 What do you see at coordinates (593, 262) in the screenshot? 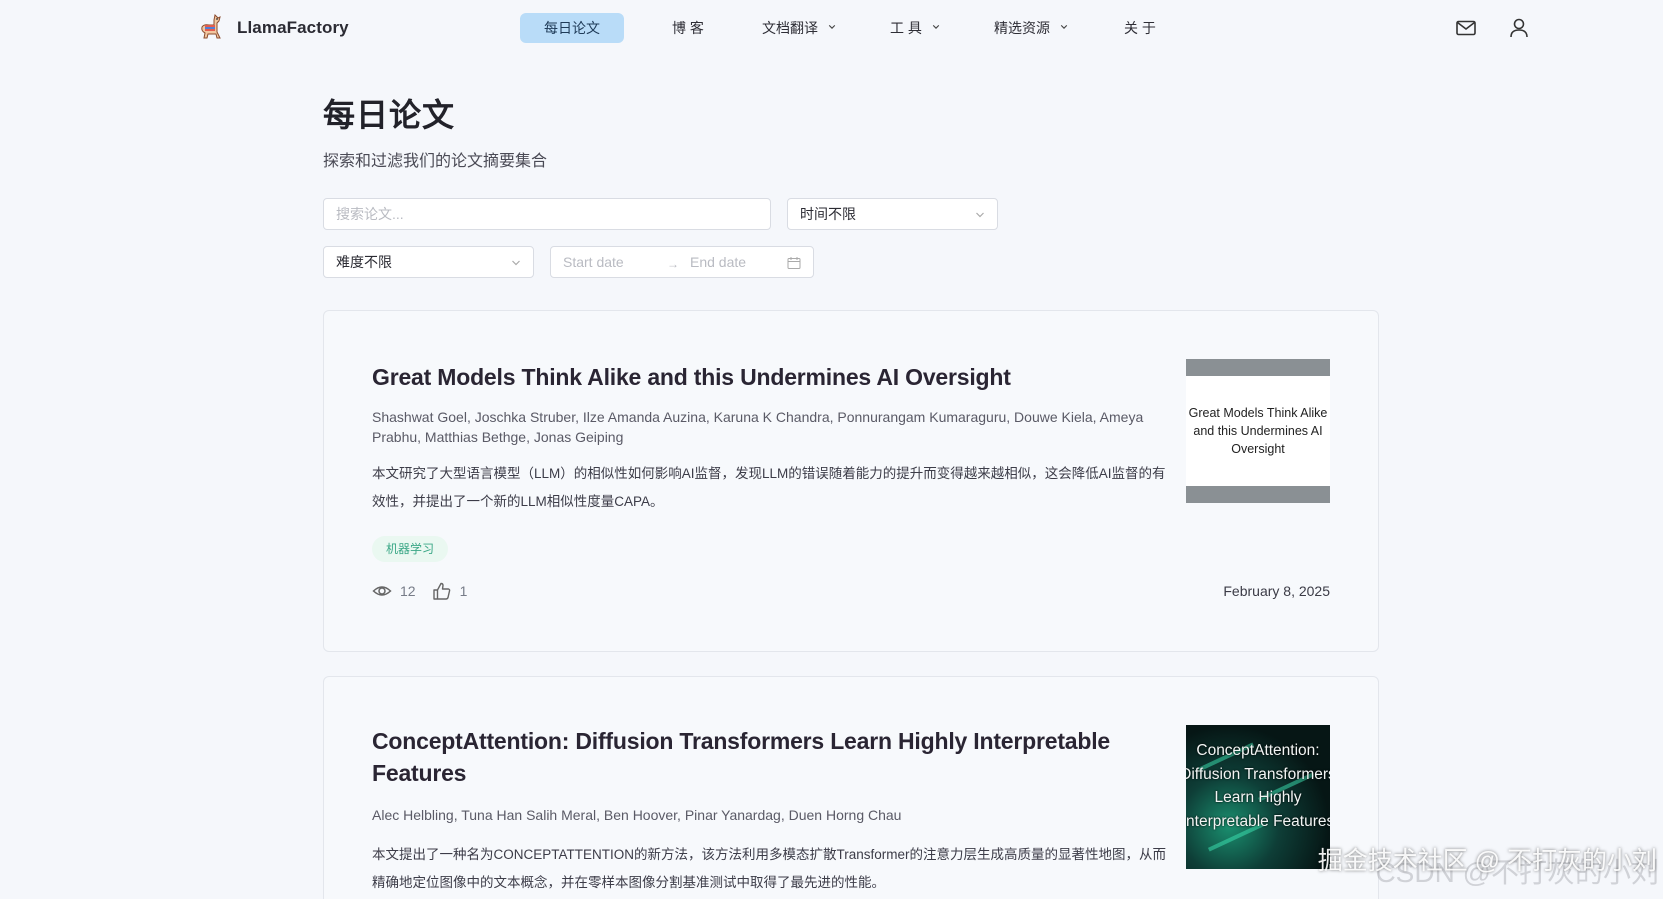
I see `start-date-input: Start date` at bounding box center [593, 262].